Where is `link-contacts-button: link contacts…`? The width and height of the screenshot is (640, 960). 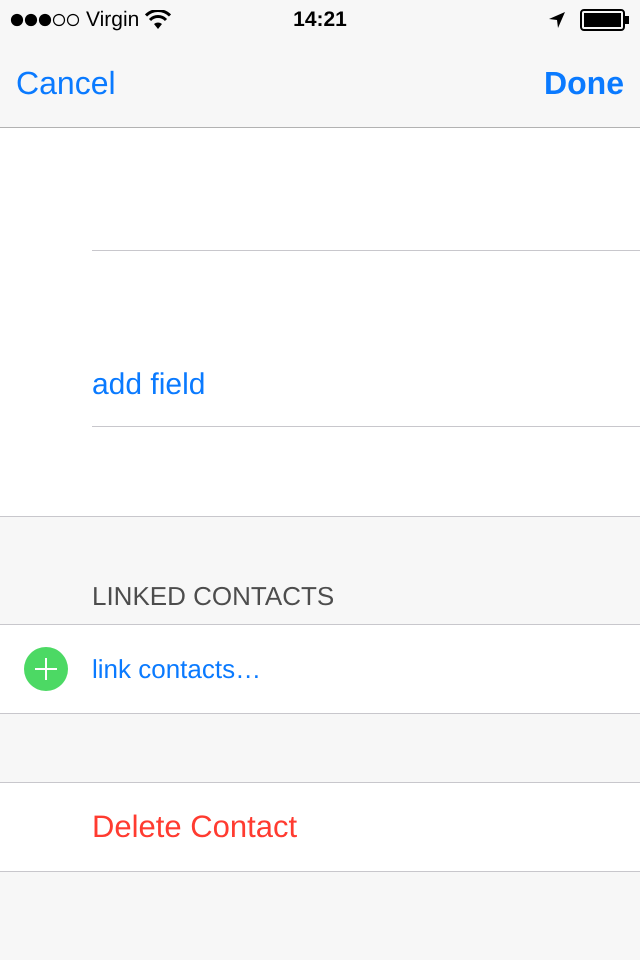
link-contacts-button: link contacts… is located at coordinates (177, 669).